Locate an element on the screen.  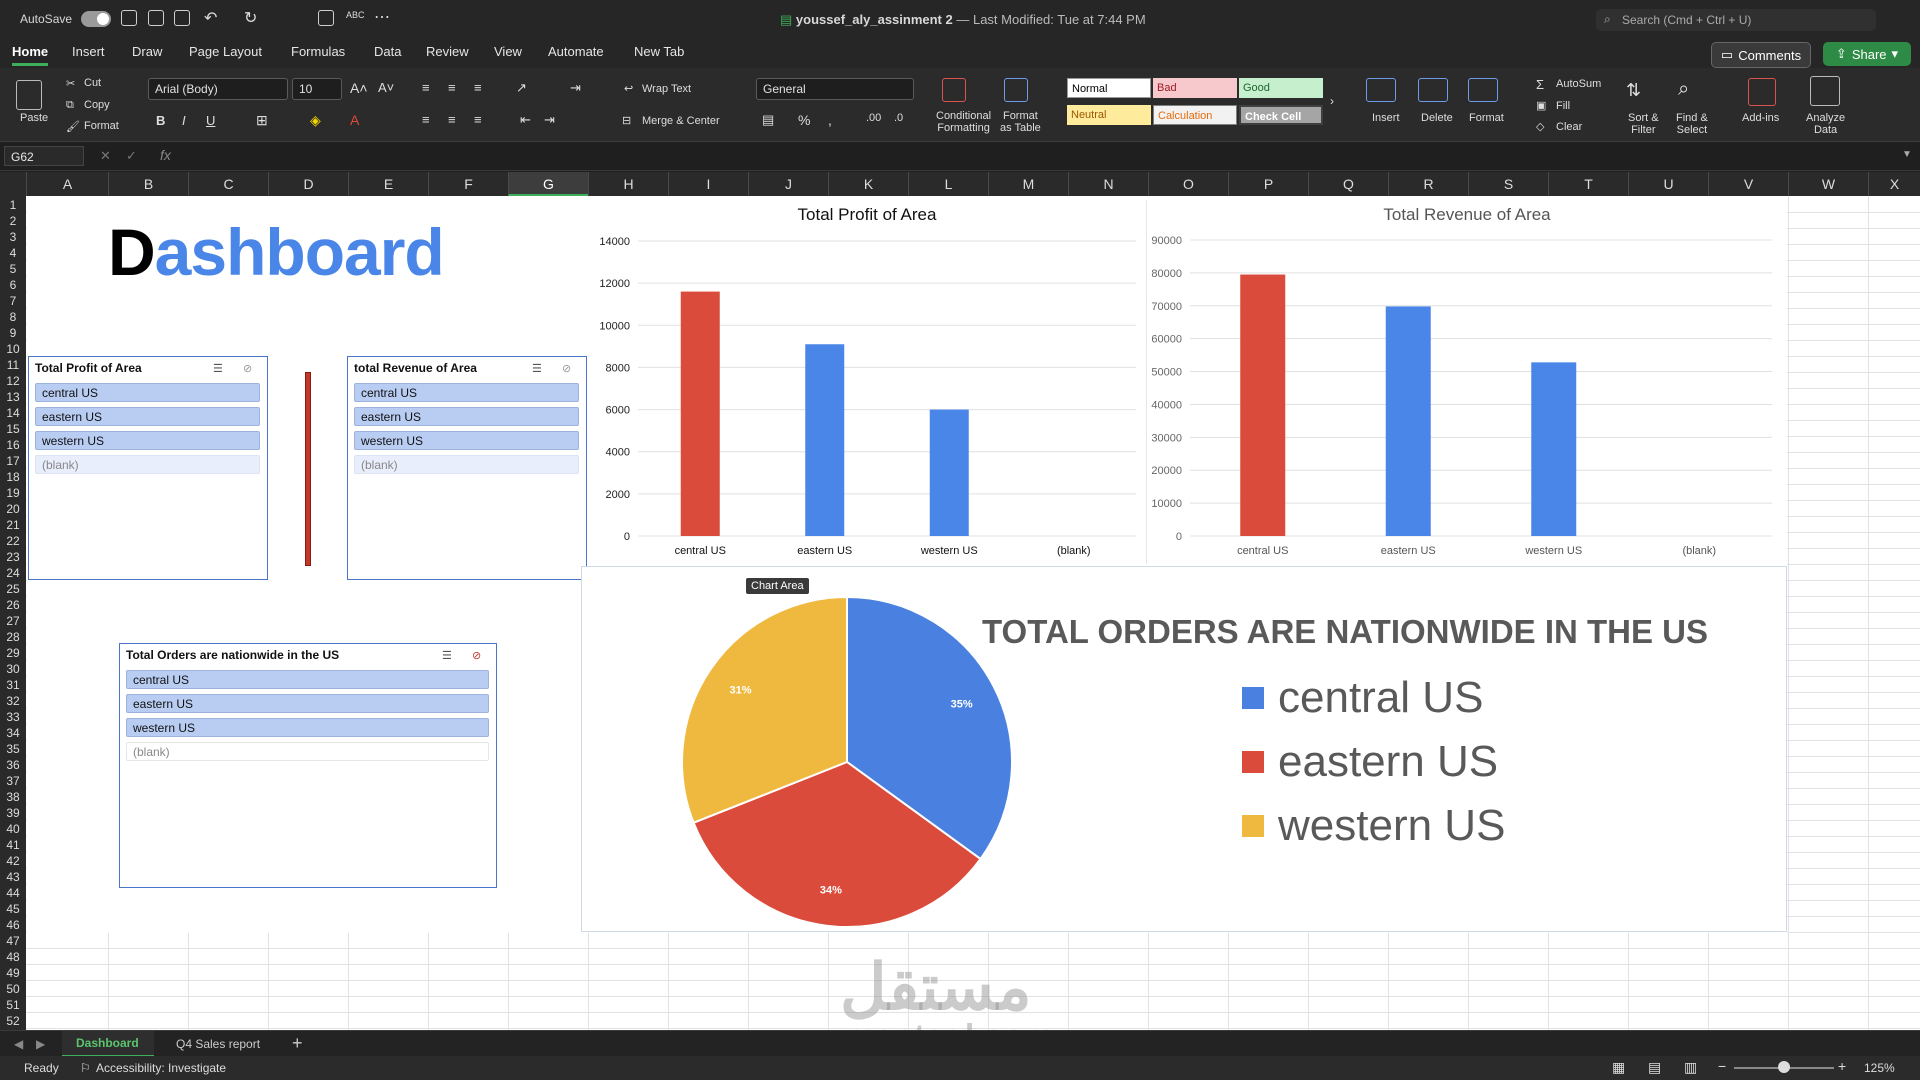
currency-icon: ▤ is located at coordinates (768, 120).